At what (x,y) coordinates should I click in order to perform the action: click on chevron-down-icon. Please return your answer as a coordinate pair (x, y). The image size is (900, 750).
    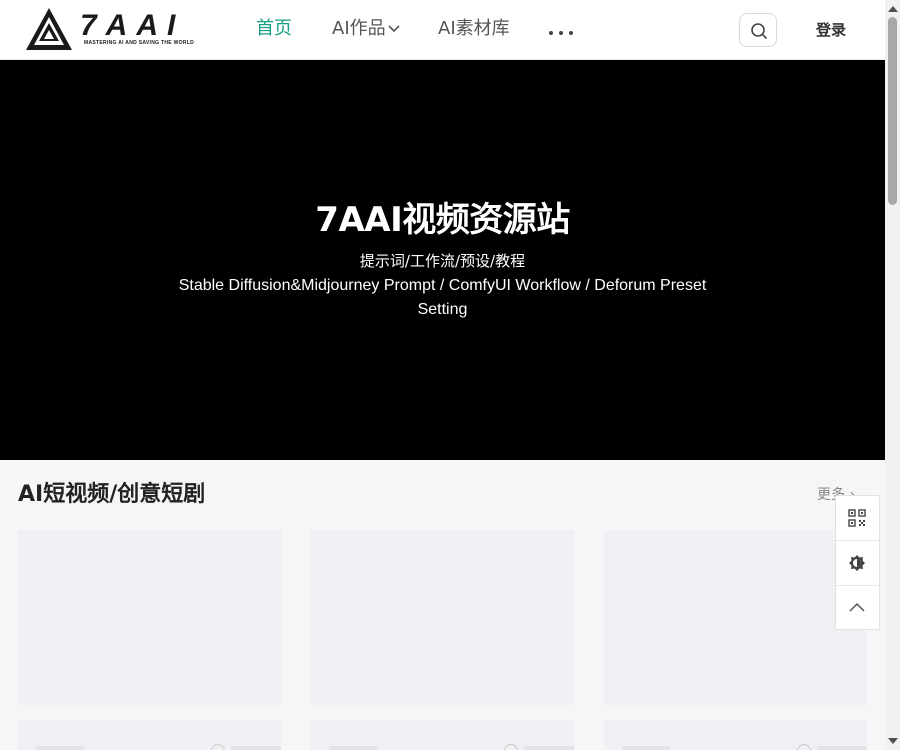
    Looking at the image, I should click on (394, 29).